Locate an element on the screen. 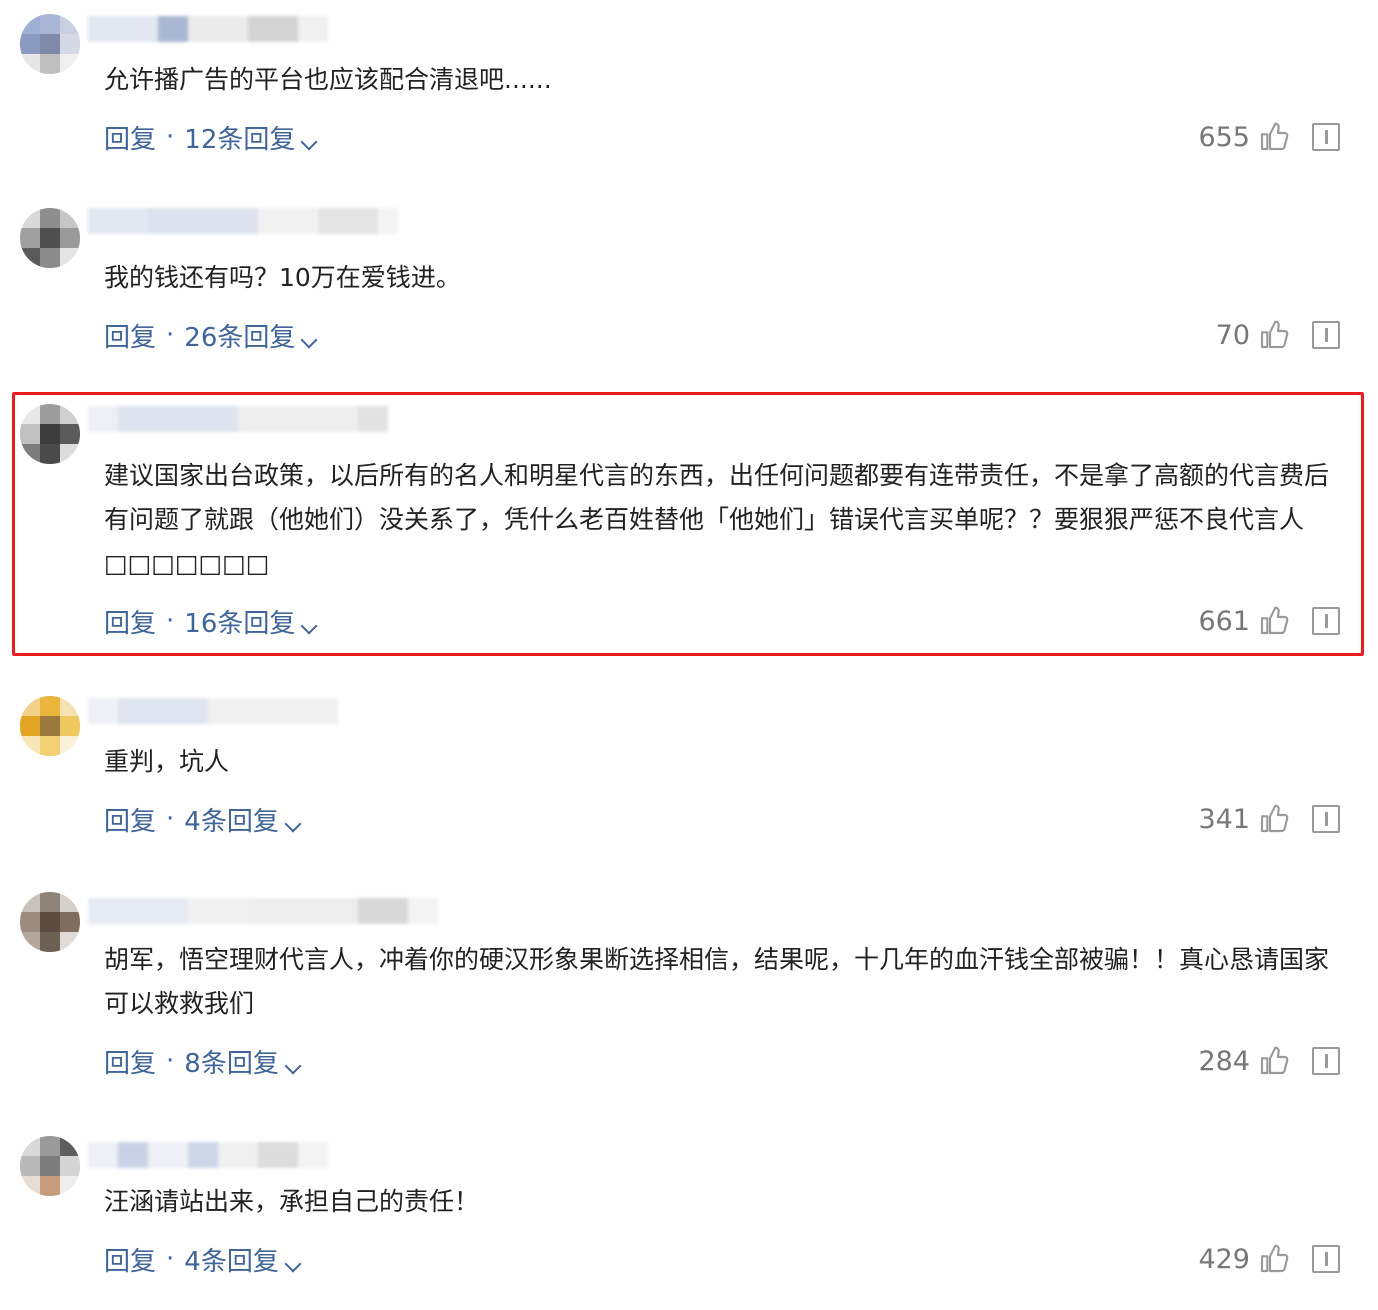  like-count: 284 is located at coordinates (1224, 1061).